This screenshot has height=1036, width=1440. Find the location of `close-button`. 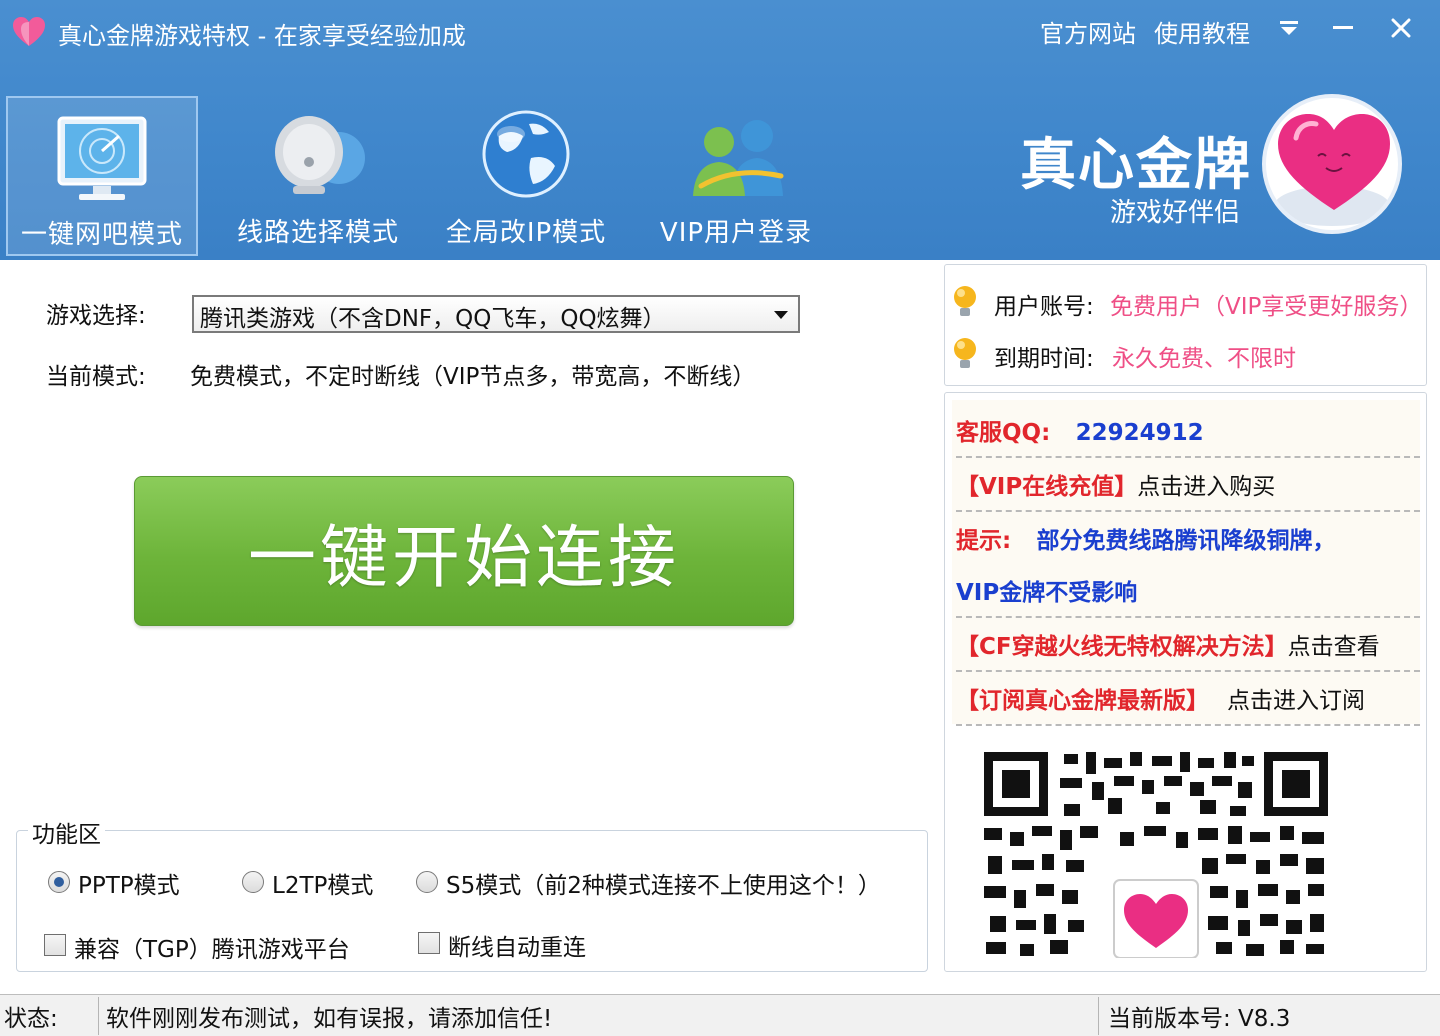

close-button is located at coordinates (1401, 28).